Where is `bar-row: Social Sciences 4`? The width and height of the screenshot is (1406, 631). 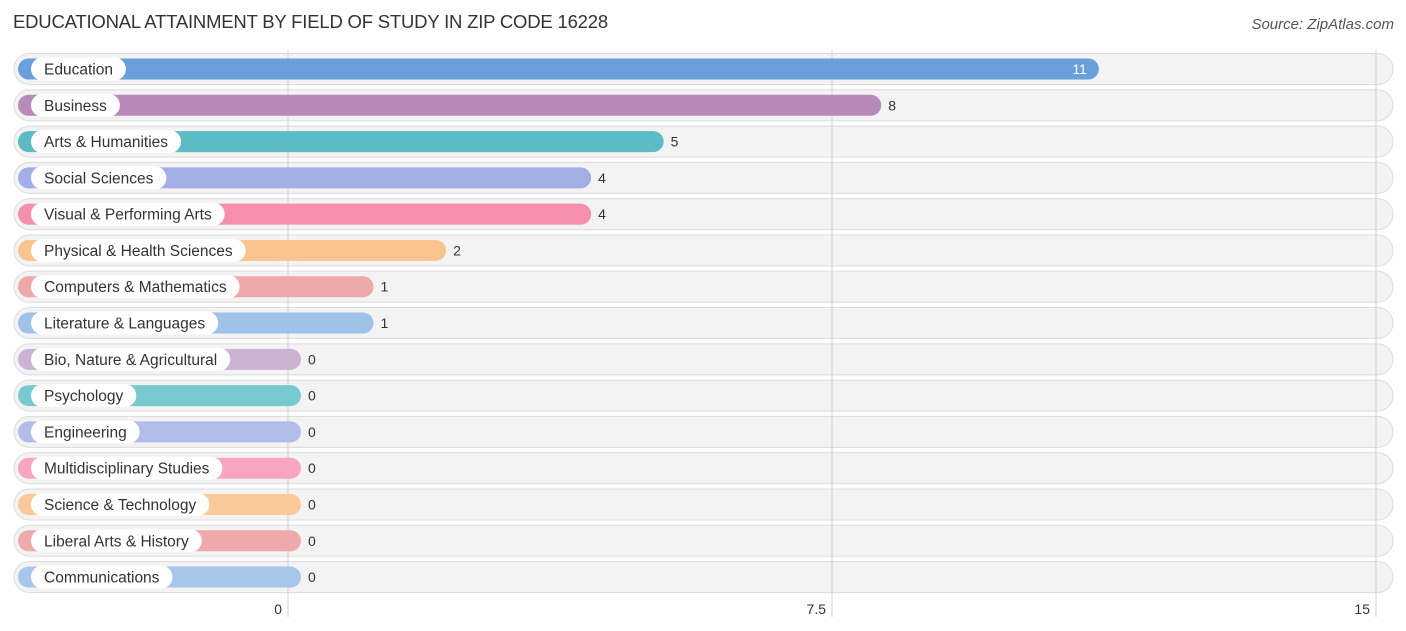 bar-row: Social Sciences 4 is located at coordinates (312, 178).